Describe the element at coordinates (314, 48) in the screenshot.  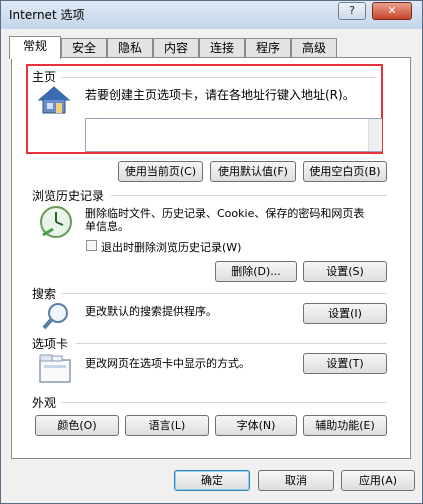
I see `tab-advanced: 高级` at that location.